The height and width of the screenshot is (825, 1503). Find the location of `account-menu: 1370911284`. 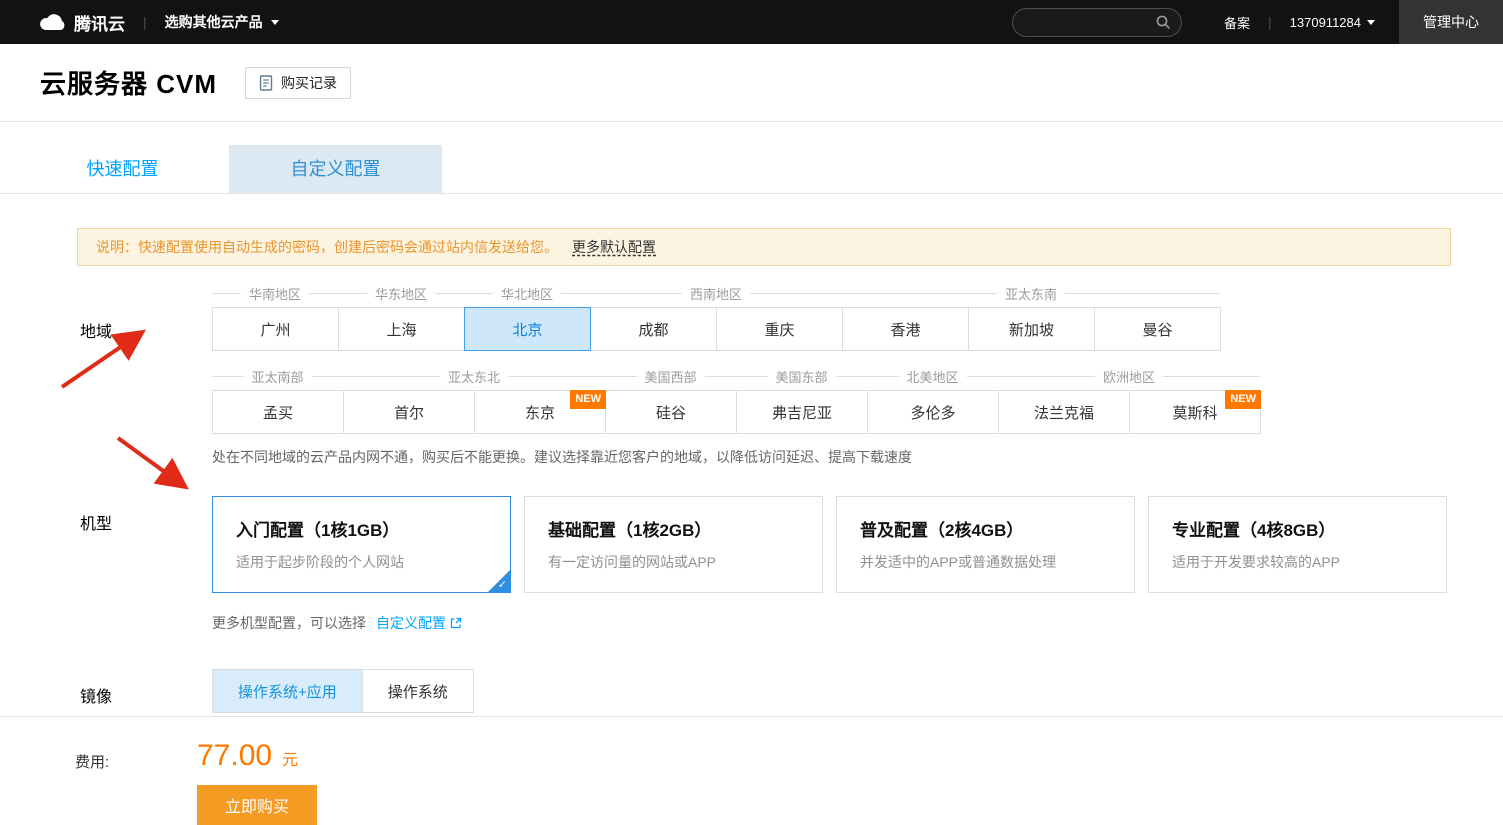

account-menu: 1370911284 is located at coordinates (1332, 22).